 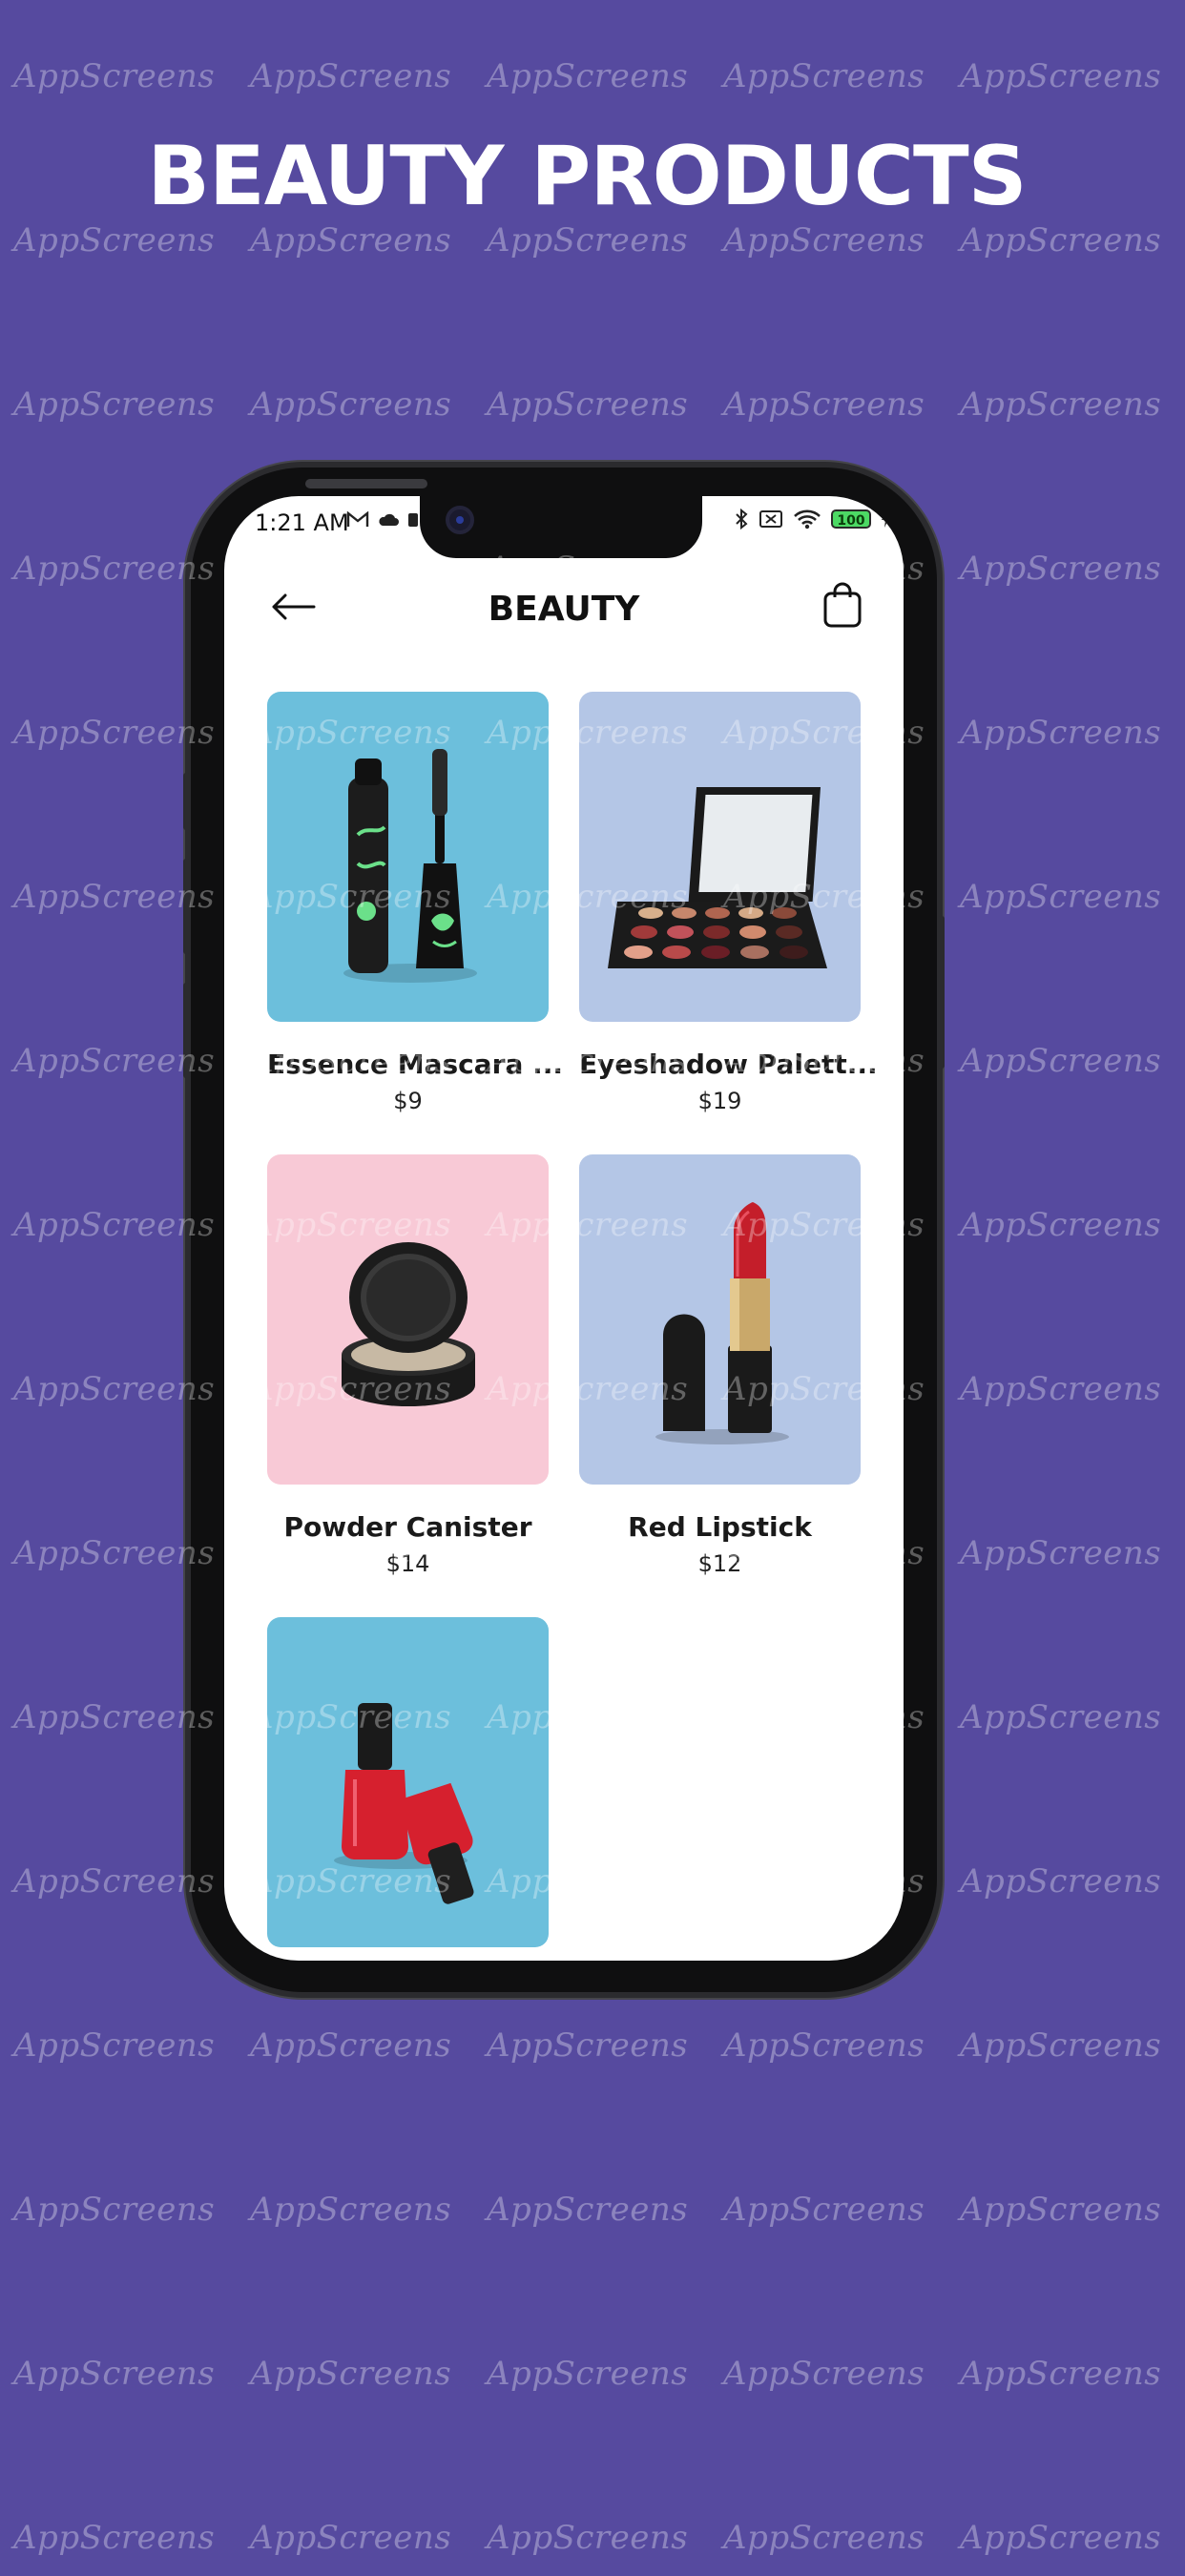 I want to click on mascara-image, so click(x=410, y=866).